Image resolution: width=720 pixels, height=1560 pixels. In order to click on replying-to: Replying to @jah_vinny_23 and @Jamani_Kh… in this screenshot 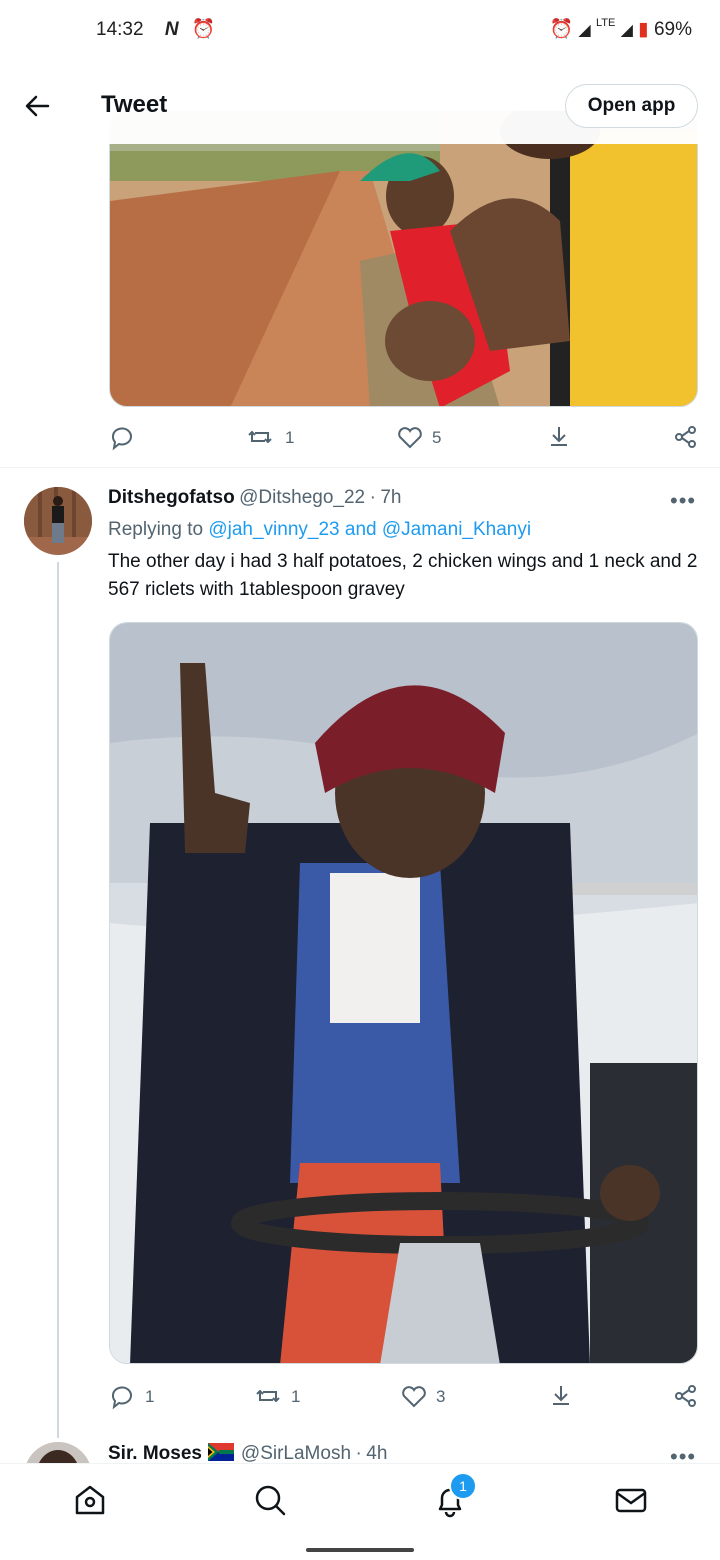, I will do `click(320, 529)`.